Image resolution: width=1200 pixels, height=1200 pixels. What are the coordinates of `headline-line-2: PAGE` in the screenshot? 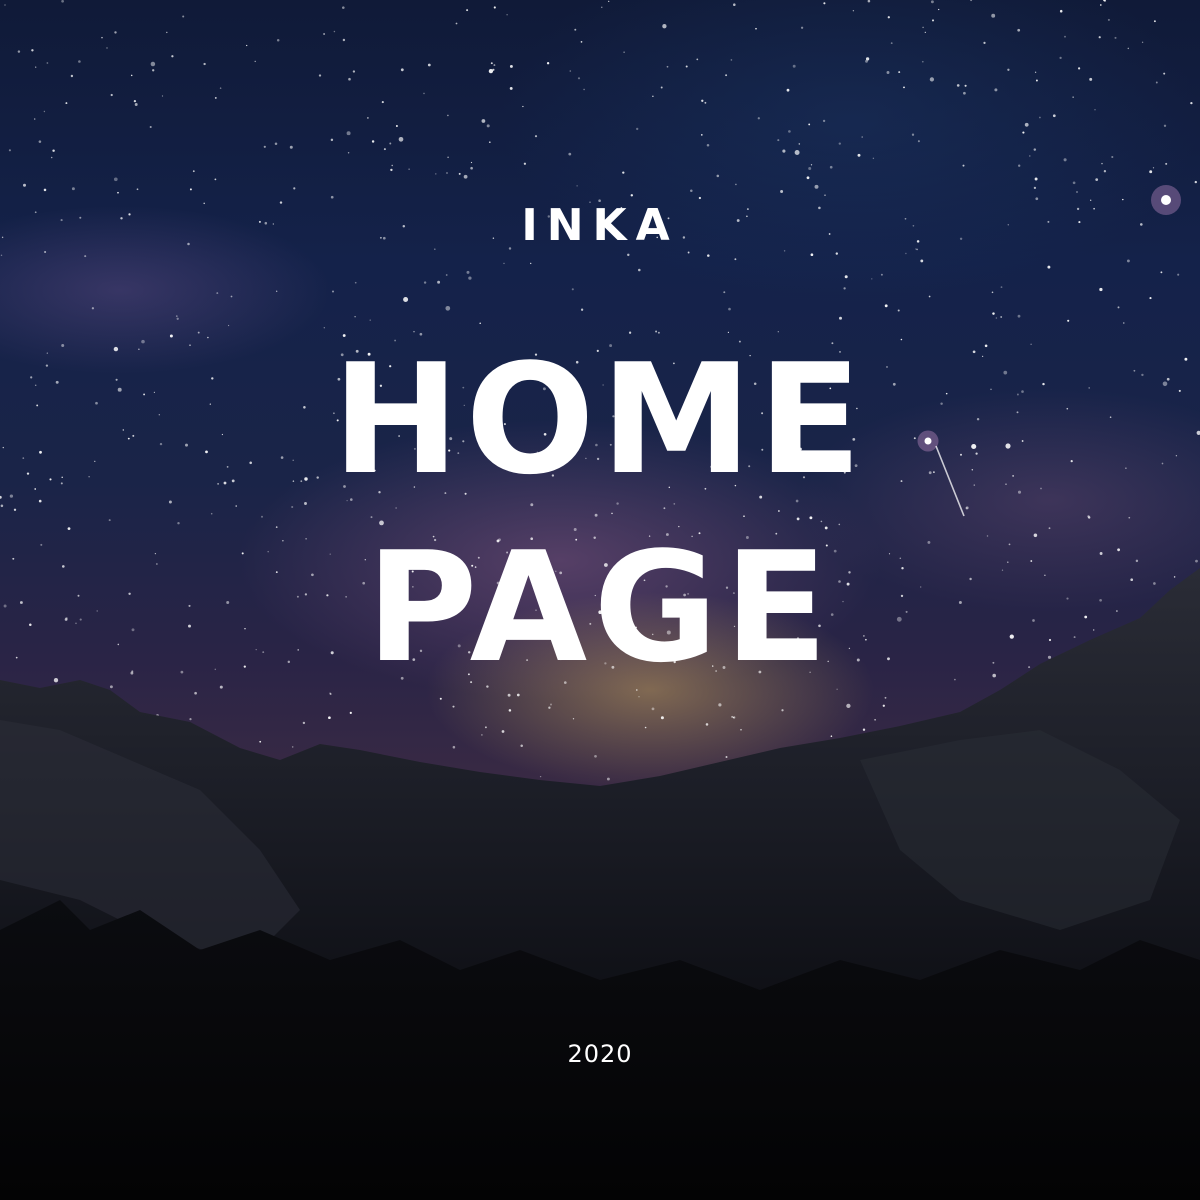 It's located at (600, 607).